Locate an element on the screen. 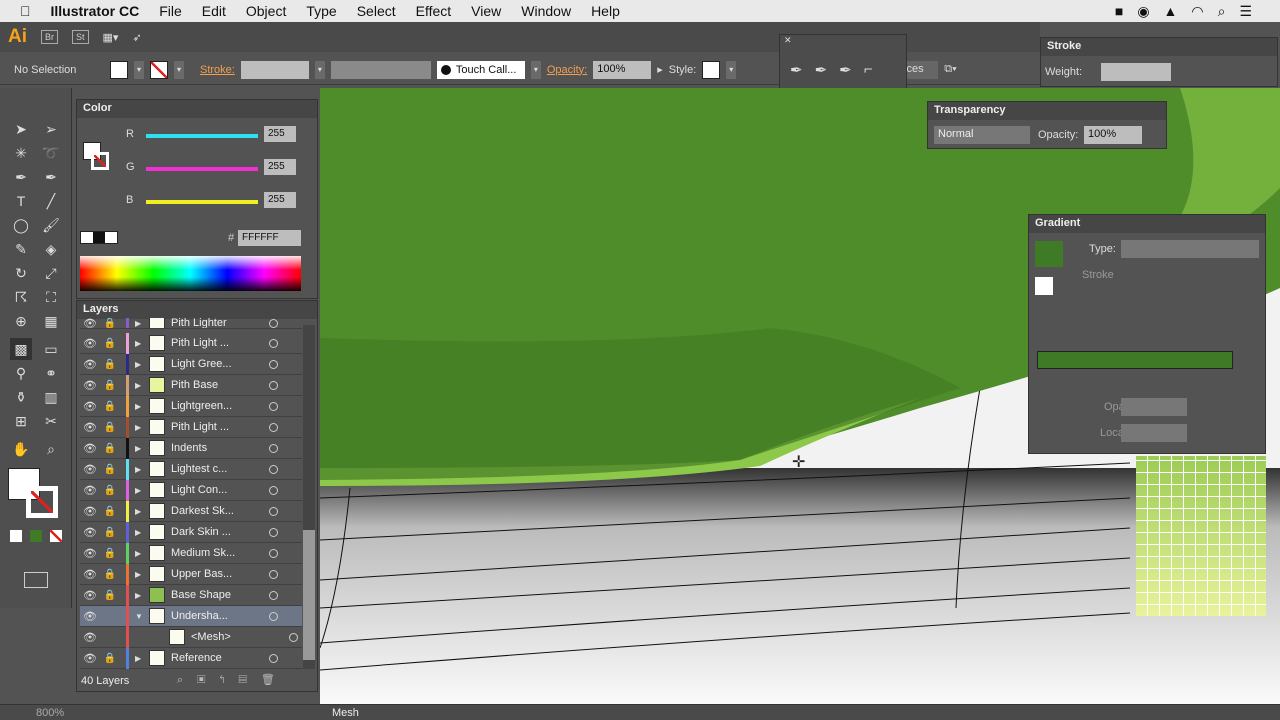 The image size is (1280, 720). slice-tool-icon: ✂ is located at coordinates (51, 421).